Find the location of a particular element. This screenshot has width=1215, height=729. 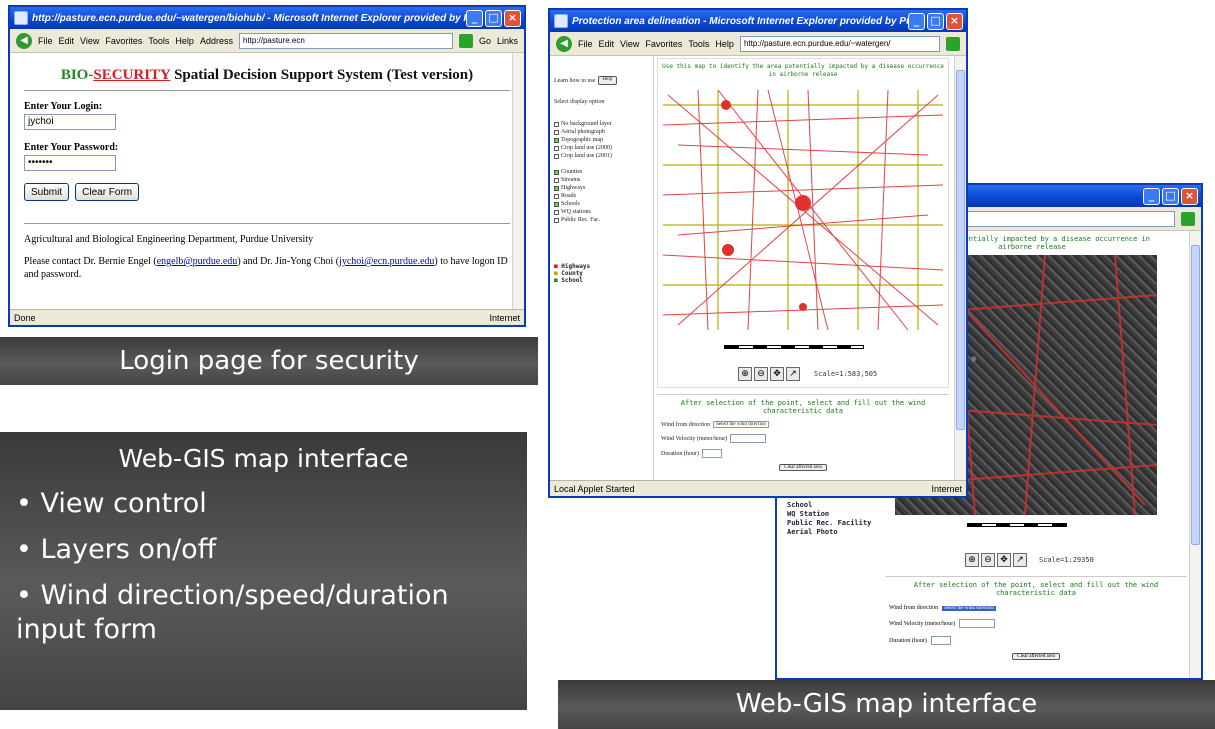

bg-option: Crop land use (2001) is located at coordinates (601, 156).